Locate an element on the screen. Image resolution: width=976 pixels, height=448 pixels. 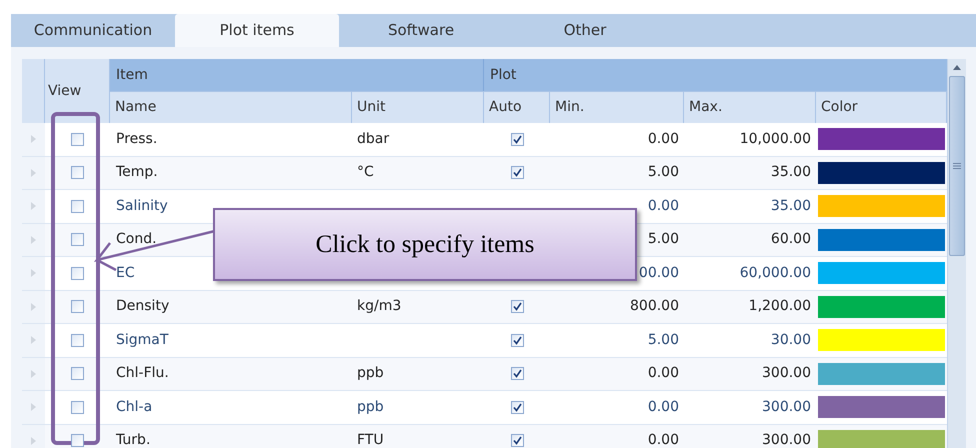
column-group-header: Item is located at coordinates (297, 75).